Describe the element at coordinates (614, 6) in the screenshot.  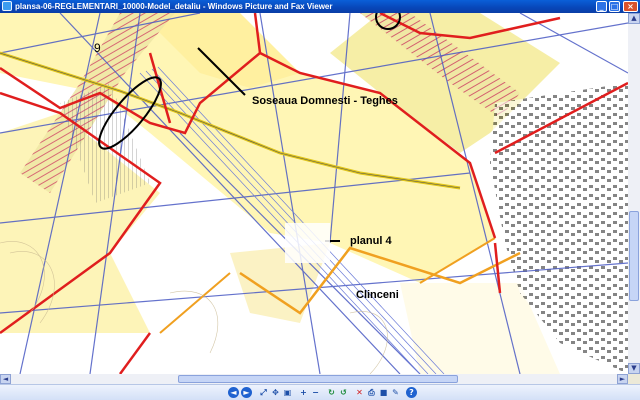
I see `maximize-button: □` at that location.